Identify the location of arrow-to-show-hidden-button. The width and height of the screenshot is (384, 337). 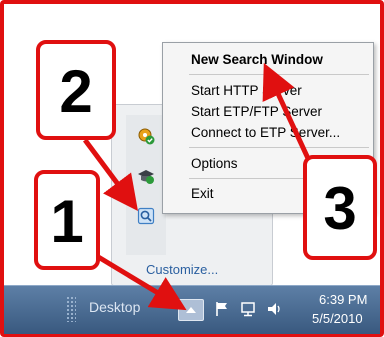
(140, 281).